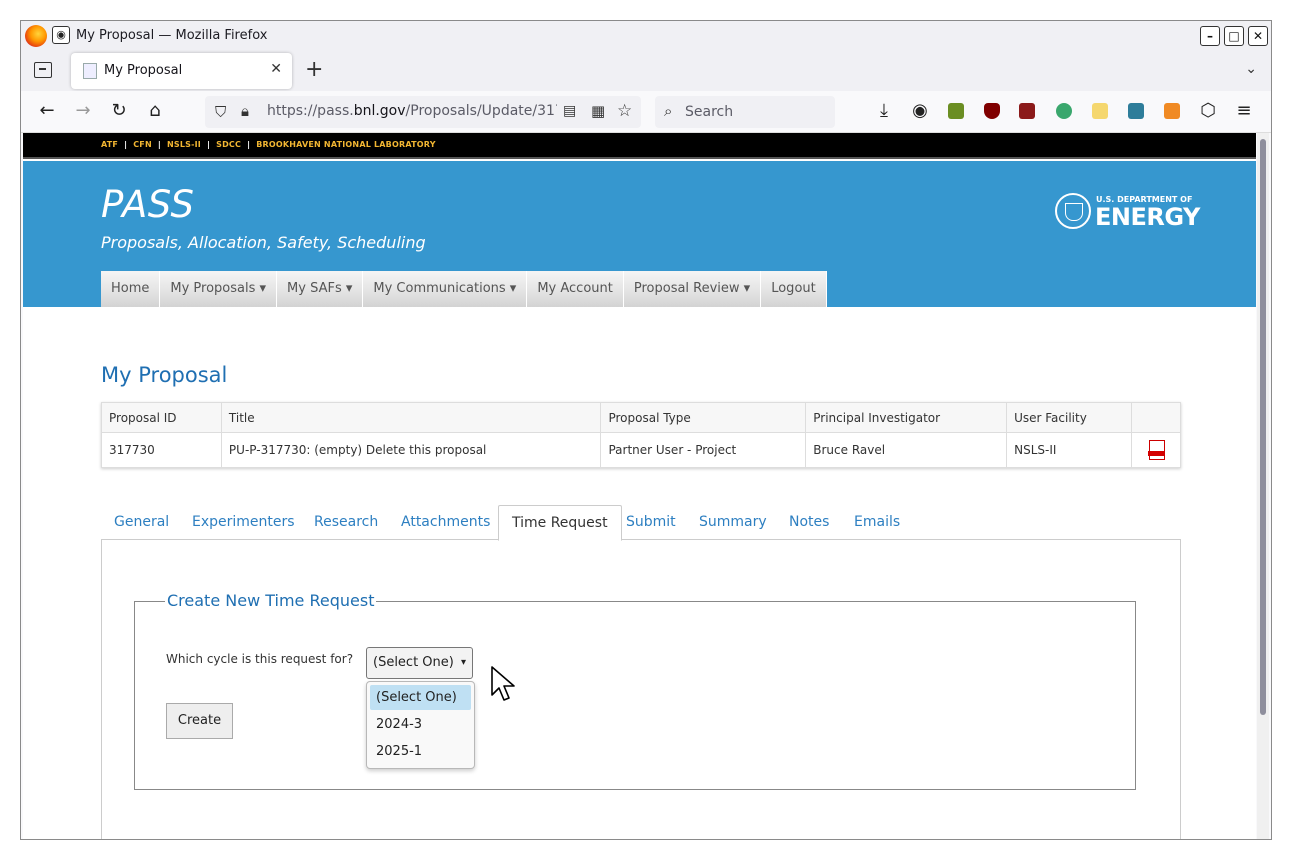 This screenshot has height=860, width=1292. I want to click on list-all-tabs-icon: ⌄, so click(1251, 69).